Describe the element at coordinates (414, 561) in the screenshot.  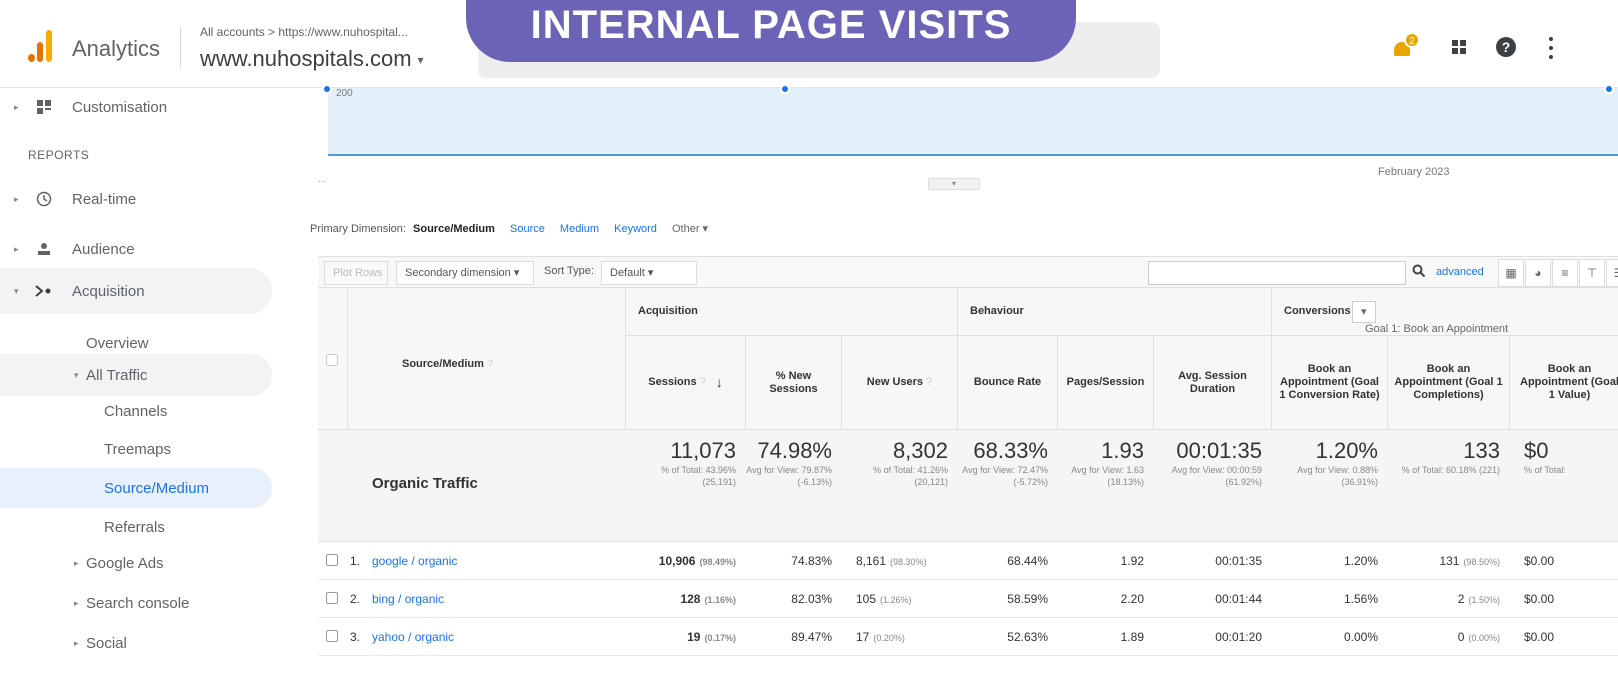
I see `source-medium-link: google / organic` at that location.